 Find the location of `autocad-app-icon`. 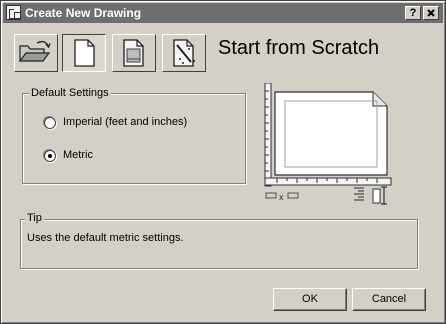

autocad-app-icon is located at coordinates (13, 12).